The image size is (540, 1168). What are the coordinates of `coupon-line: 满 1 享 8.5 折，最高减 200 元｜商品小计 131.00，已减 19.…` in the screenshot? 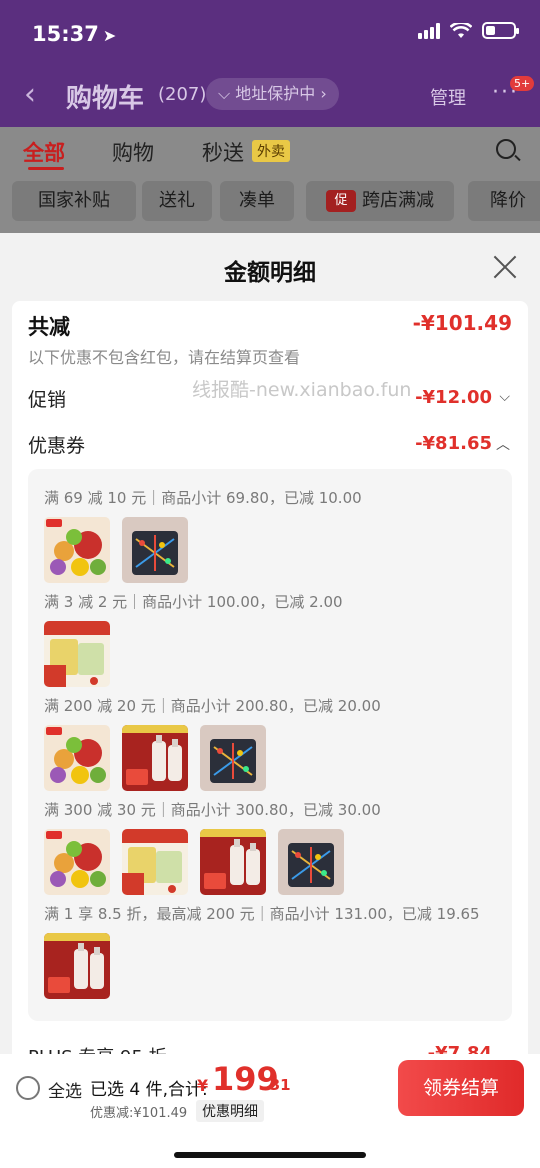 It's located at (262, 914).